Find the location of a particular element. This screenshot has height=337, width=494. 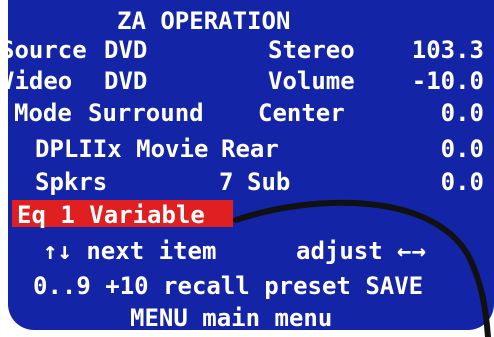

source-label: Source is located at coordinates (43, 50).